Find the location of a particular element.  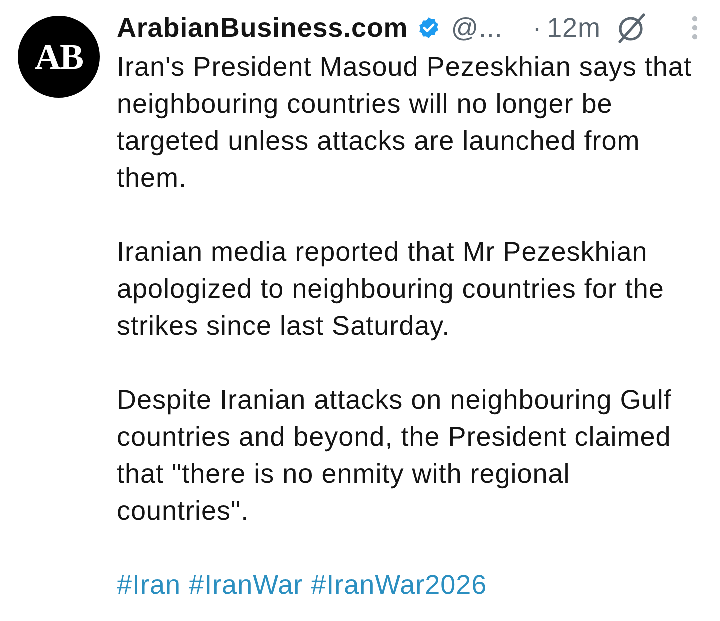

post-paragraph: Iranian media reported that Mr Pezeskhian apologized to neighbouring countries for the strikes since last Saturday. is located at coordinates (391, 289).